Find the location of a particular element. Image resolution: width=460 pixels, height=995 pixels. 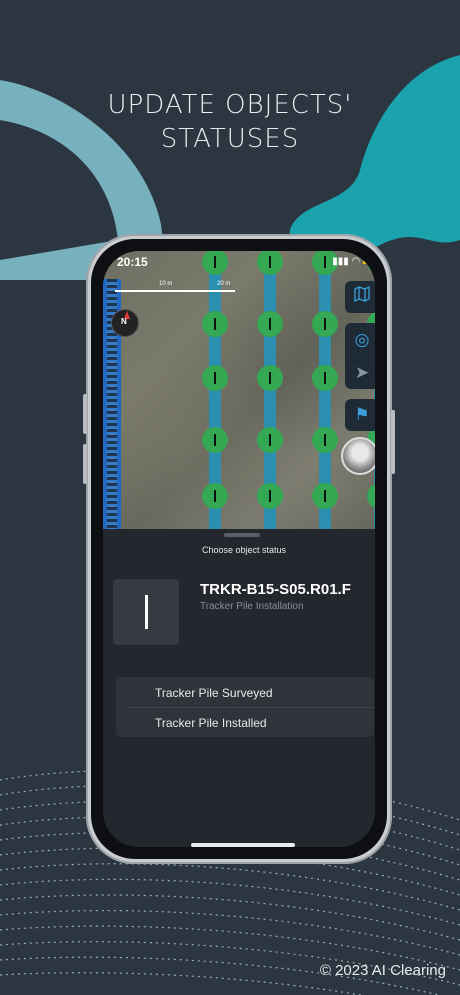

navigate-icon: ➤ is located at coordinates (360, 373).